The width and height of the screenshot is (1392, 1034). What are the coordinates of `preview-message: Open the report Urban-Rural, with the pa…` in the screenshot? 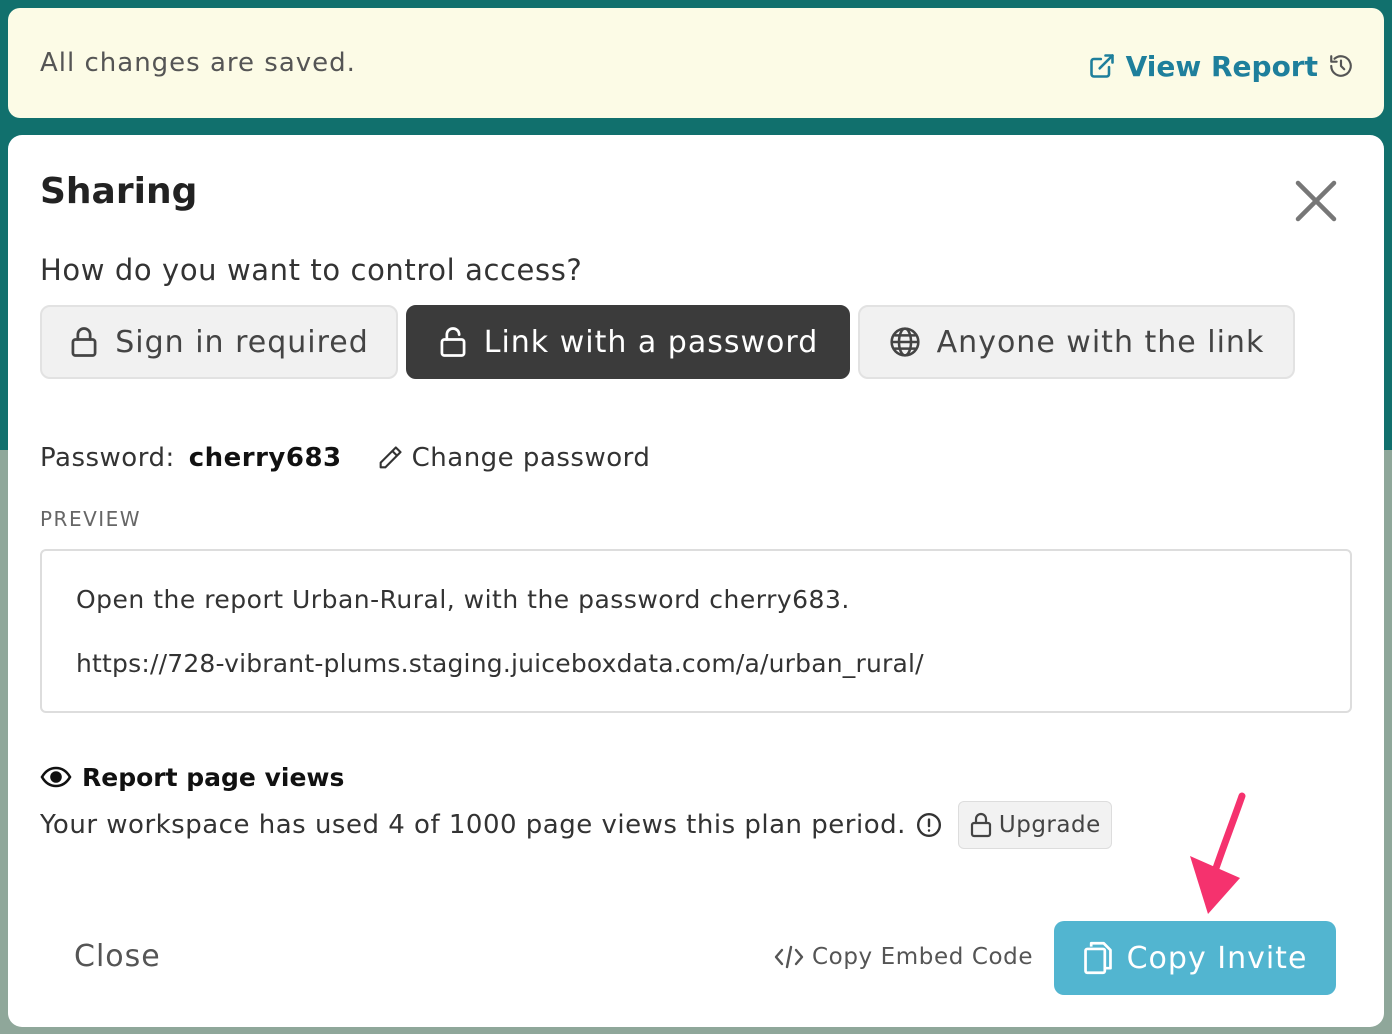 It's located at (463, 599).